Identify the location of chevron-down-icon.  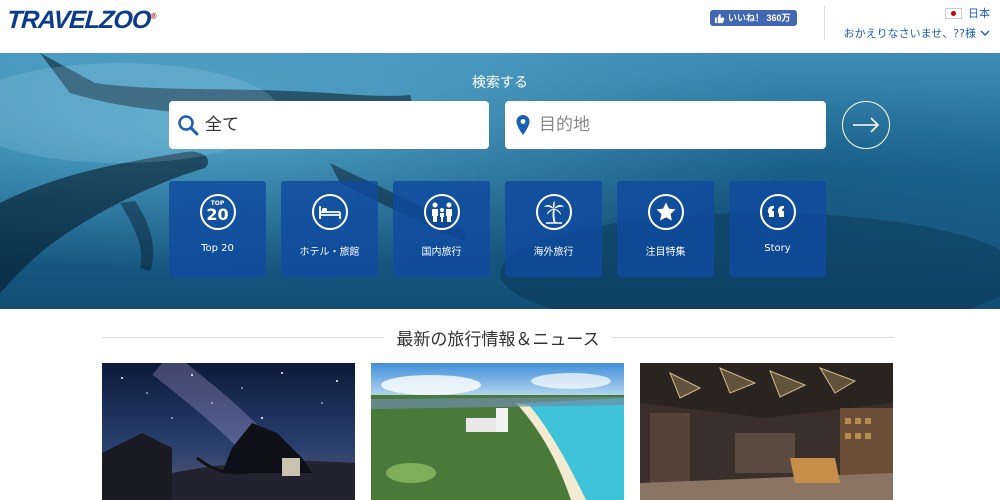
(985, 33).